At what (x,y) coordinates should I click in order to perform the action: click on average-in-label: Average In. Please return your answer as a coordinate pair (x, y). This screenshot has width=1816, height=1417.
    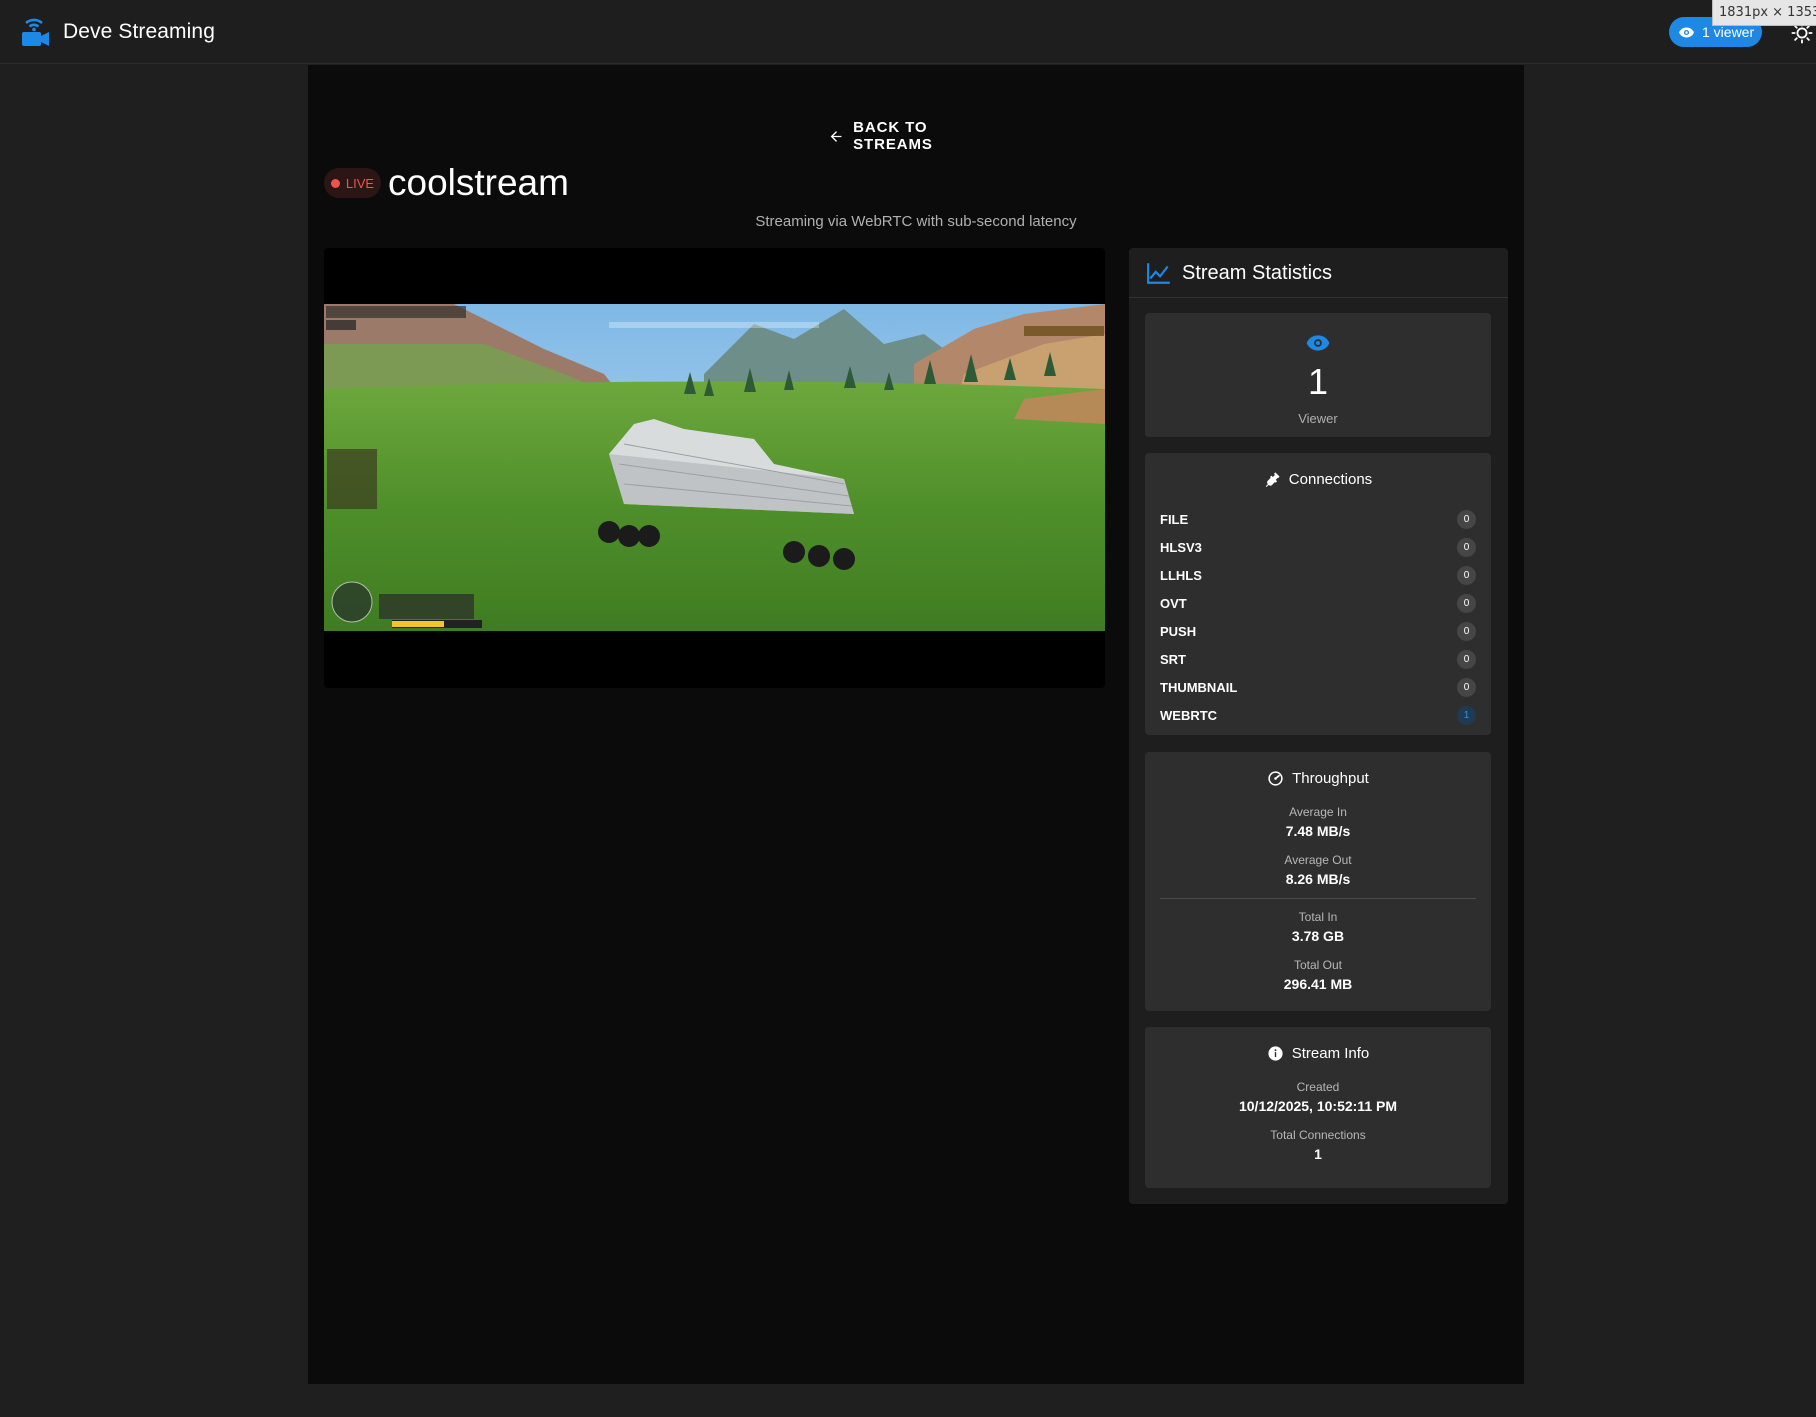
    Looking at the image, I should click on (1318, 812).